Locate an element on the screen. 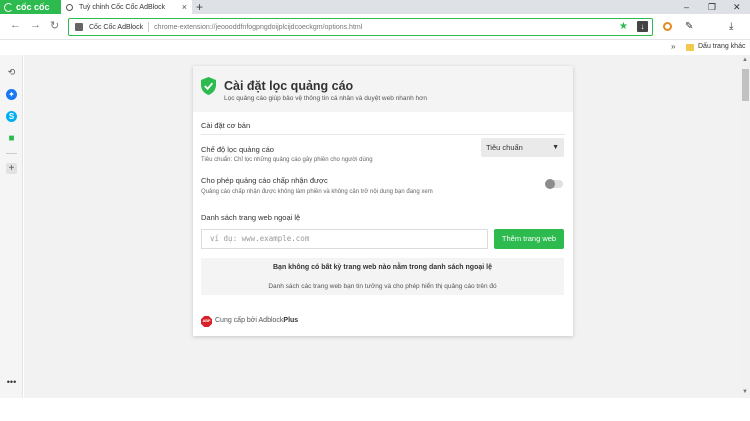 The image size is (750, 421). filter-level-select: Tiêu chuẩn ▼ is located at coordinates (522, 147).